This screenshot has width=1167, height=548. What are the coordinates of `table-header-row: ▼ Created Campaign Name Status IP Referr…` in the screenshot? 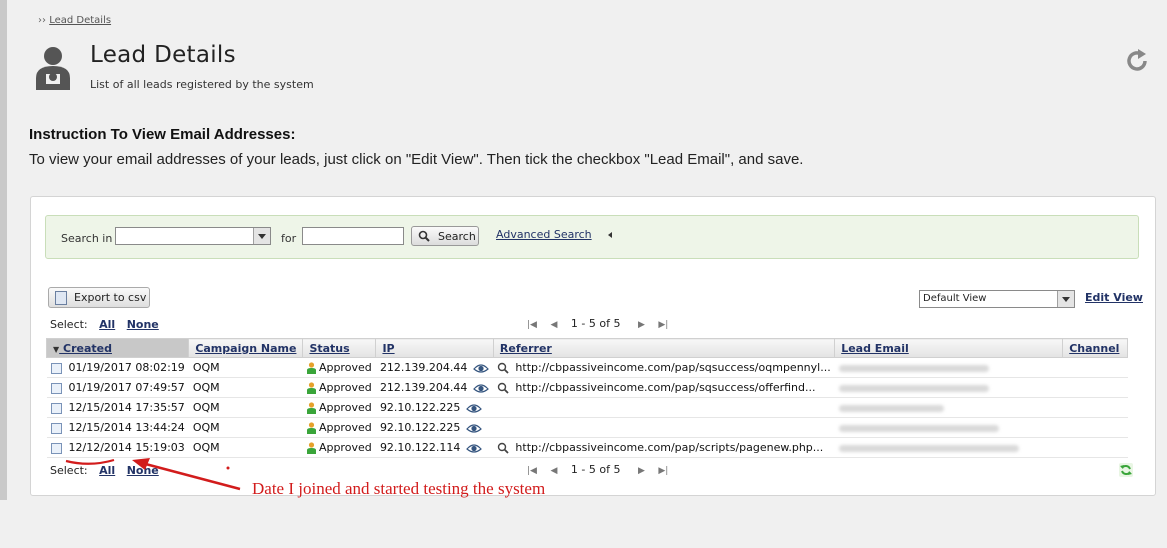 It's located at (587, 348).